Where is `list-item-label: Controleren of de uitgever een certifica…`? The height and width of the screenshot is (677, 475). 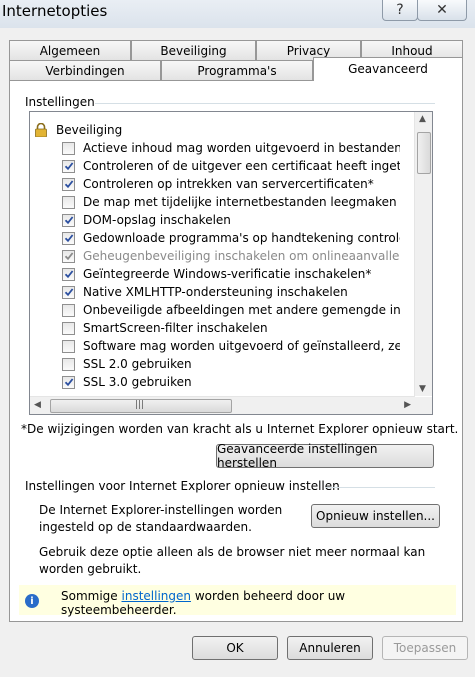 list-item-label: Controleren of de uitgever een certifica… is located at coordinates (241, 166).